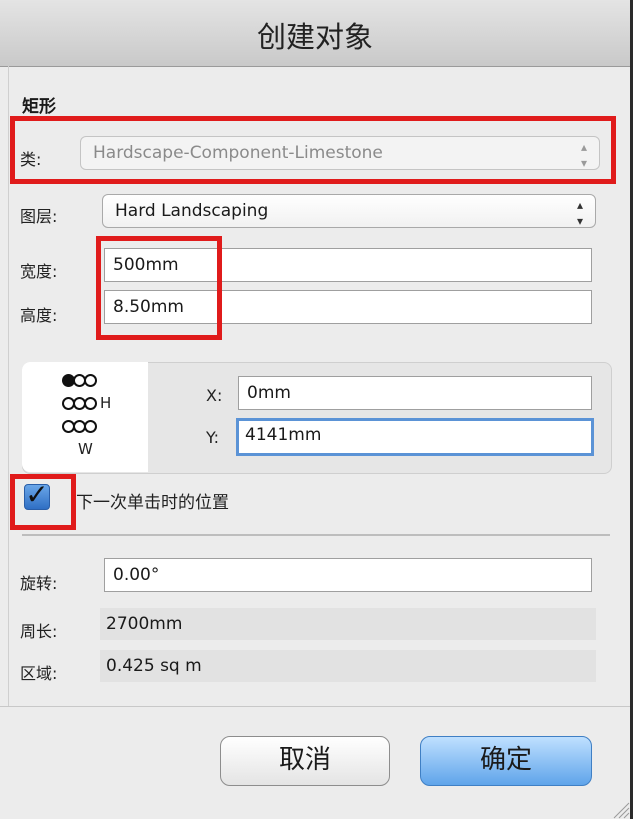 This screenshot has height=819, width=636. Describe the element at coordinates (506, 761) in the screenshot. I see `ok-button: 确定` at that location.